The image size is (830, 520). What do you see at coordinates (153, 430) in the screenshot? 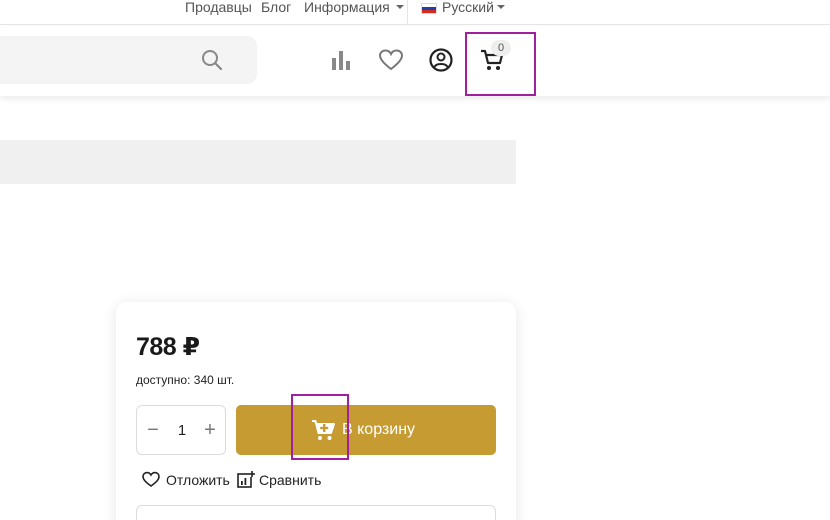
I see `qty-minus-button: −` at bounding box center [153, 430].